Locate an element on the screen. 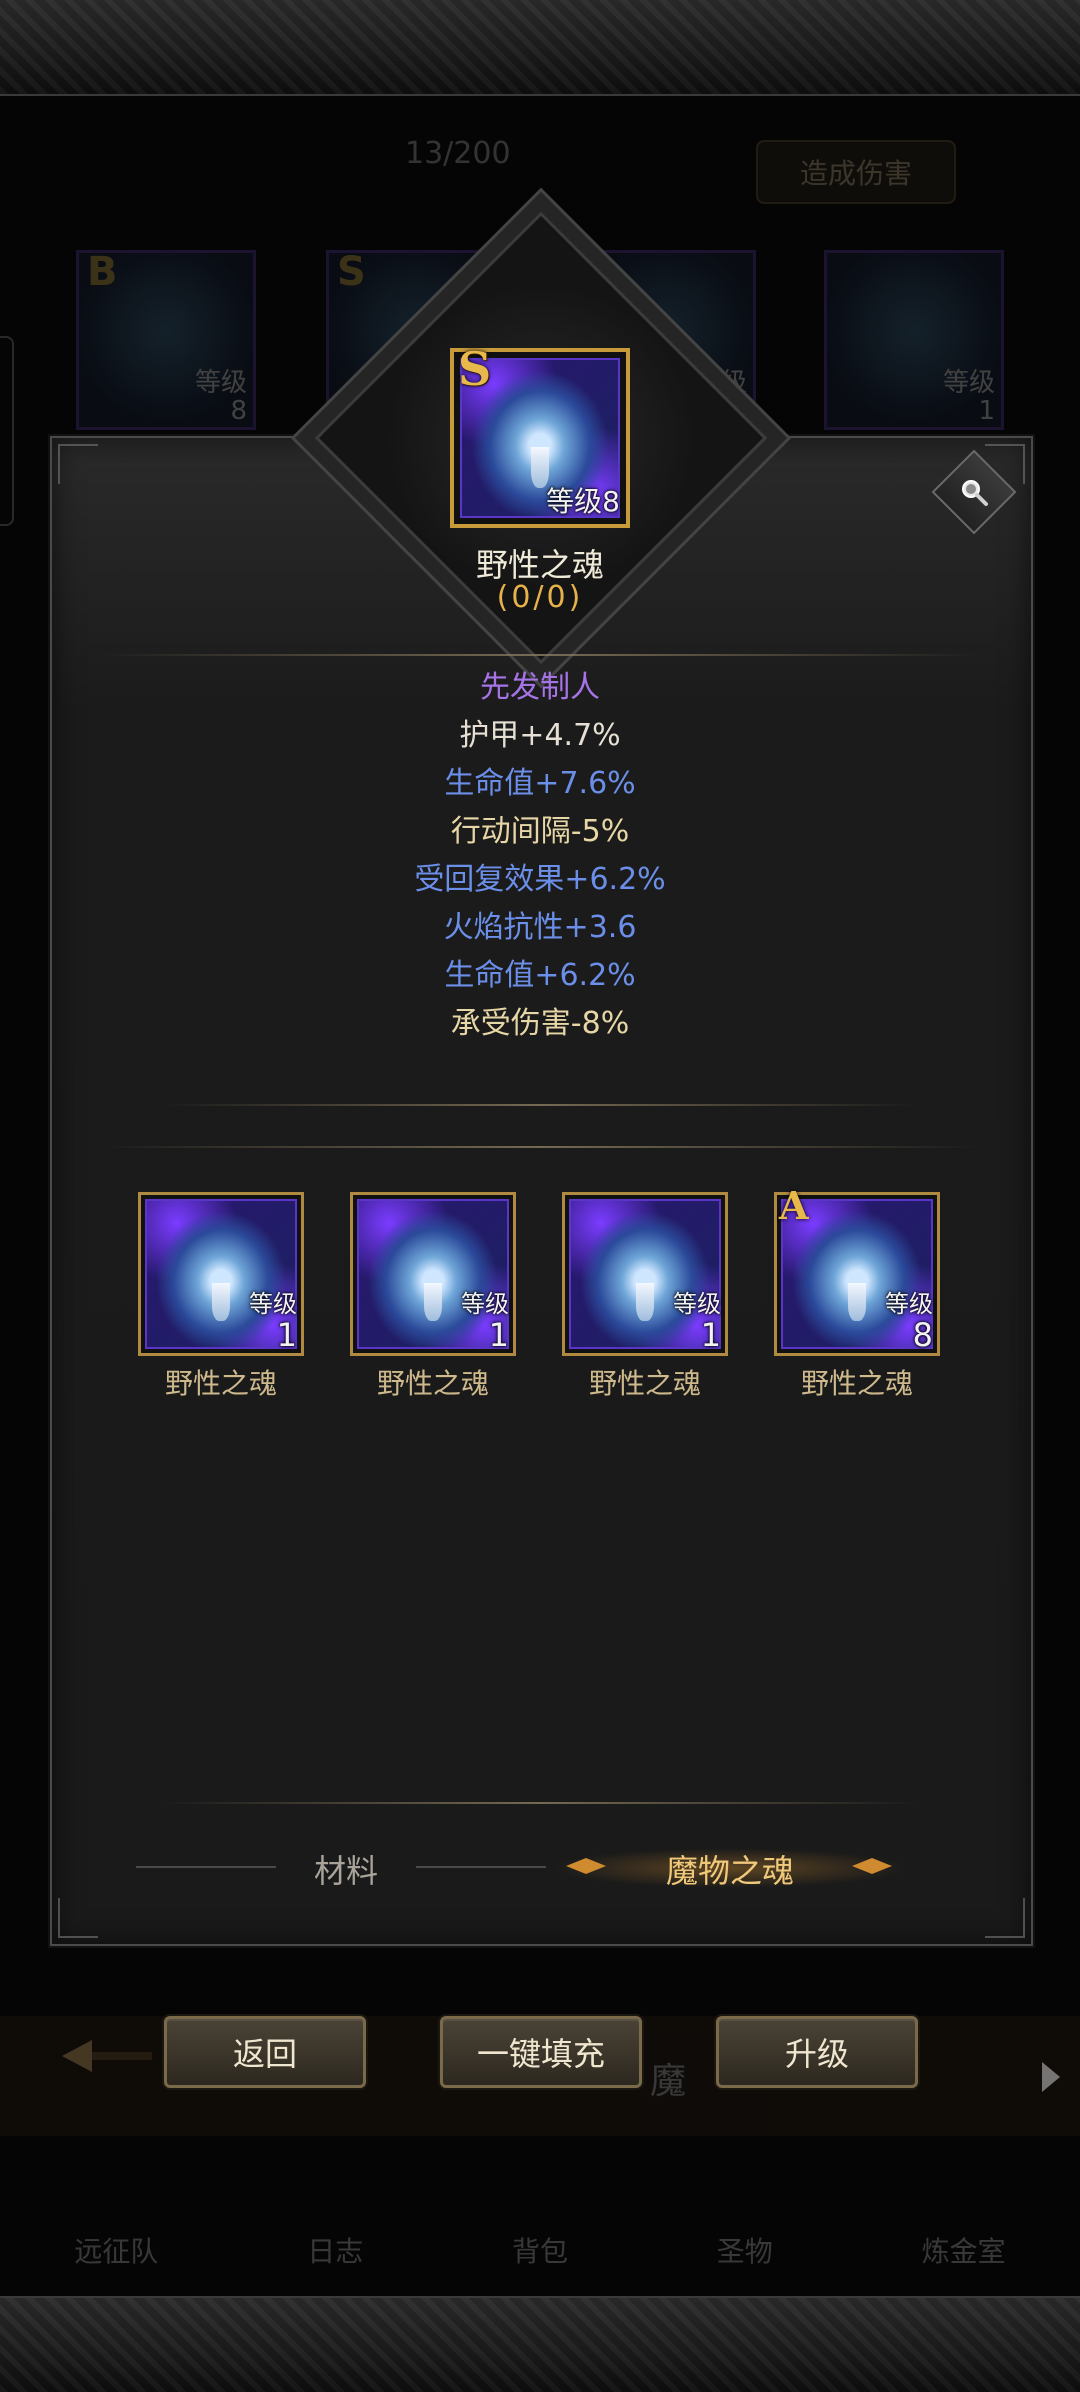  material-card: A 等级 8 is located at coordinates (857, 1269).